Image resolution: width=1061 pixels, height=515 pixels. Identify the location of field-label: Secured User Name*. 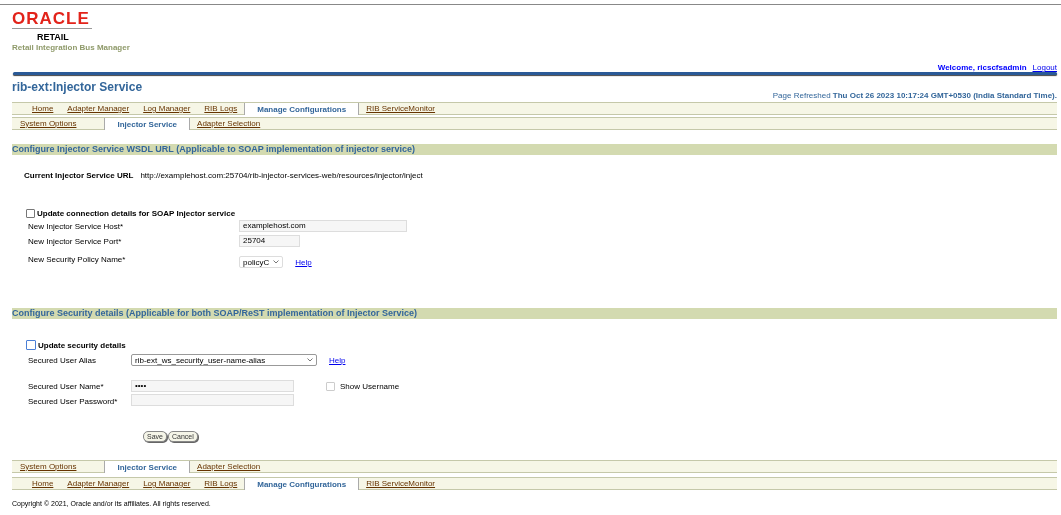
(66, 386).